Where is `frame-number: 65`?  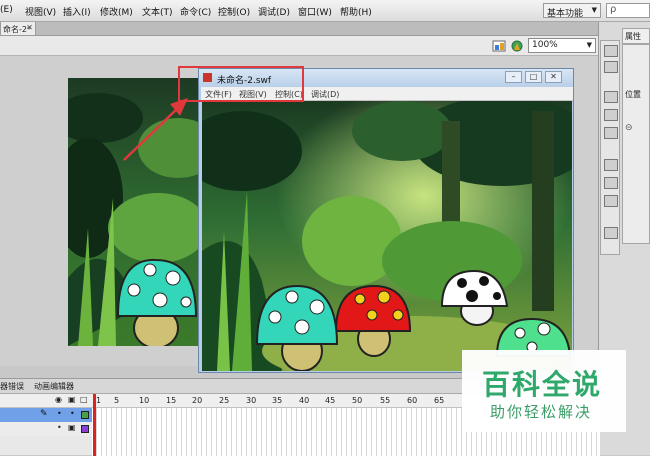
frame-number: 65 is located at coordinates (439, 400).